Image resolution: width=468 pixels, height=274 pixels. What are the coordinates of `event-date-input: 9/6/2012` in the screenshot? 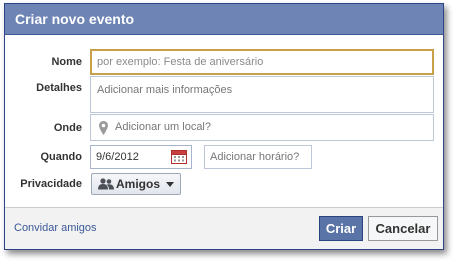 It's located at (141, 157).